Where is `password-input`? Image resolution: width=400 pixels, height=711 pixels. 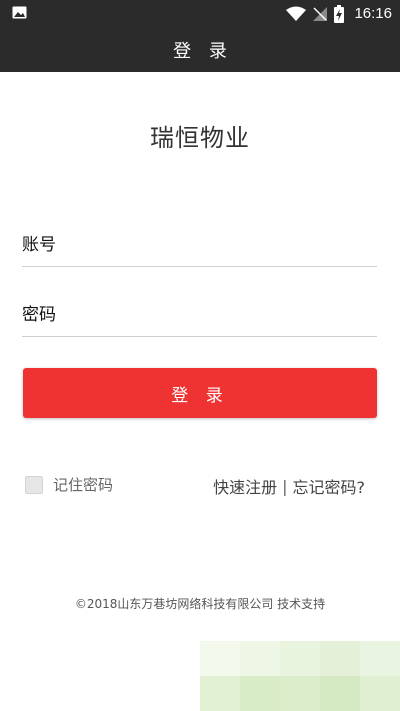 password-input is located at coordinates (199, 315).